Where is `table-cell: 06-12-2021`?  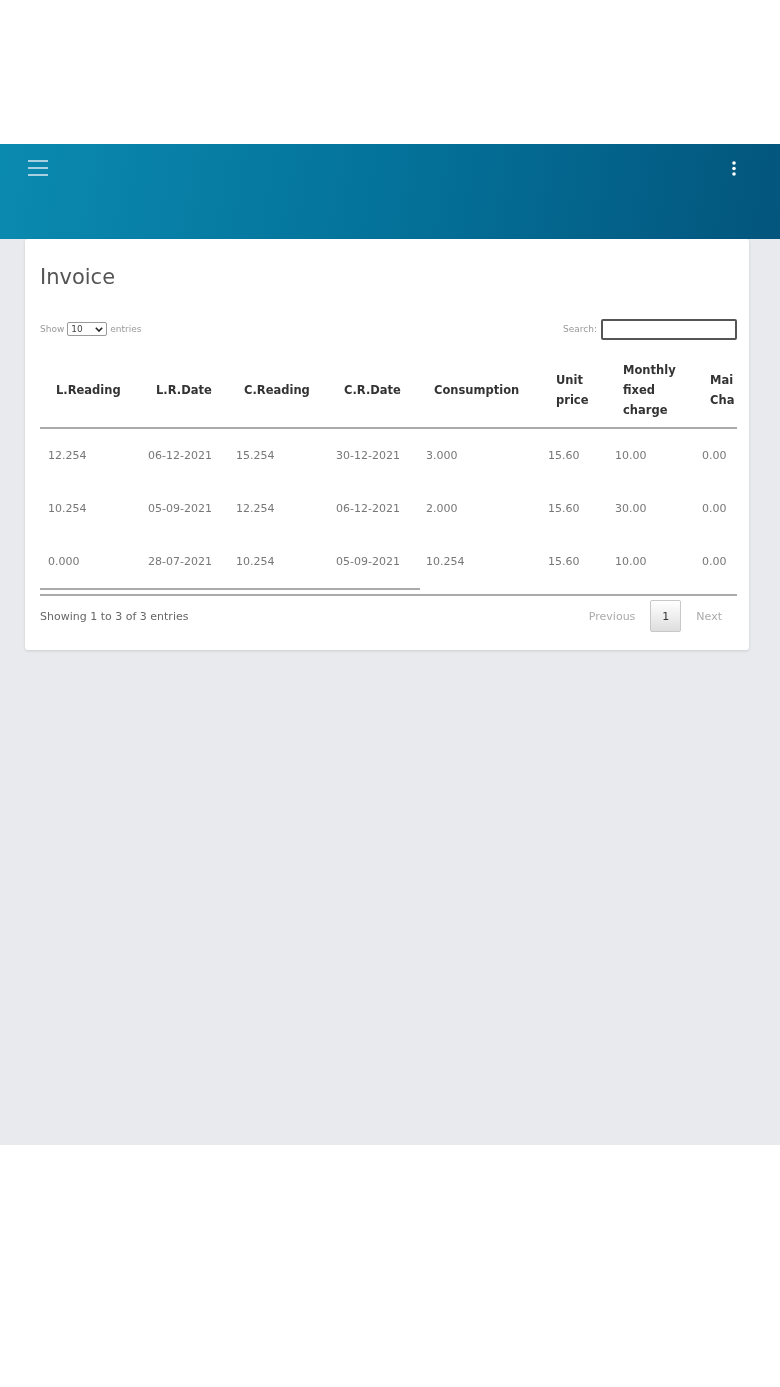
table-cell: 06-12-2021 is located at coordinates (184, 455).